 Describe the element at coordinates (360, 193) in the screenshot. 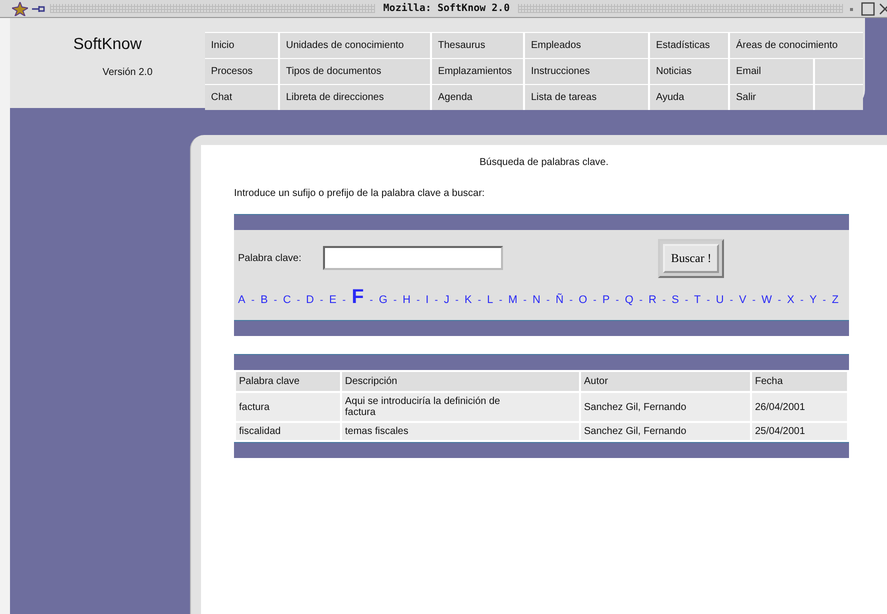

I see `instruction-text: Introduce un sufijo o prefijo de la palabra clave a buscar:` at that location.